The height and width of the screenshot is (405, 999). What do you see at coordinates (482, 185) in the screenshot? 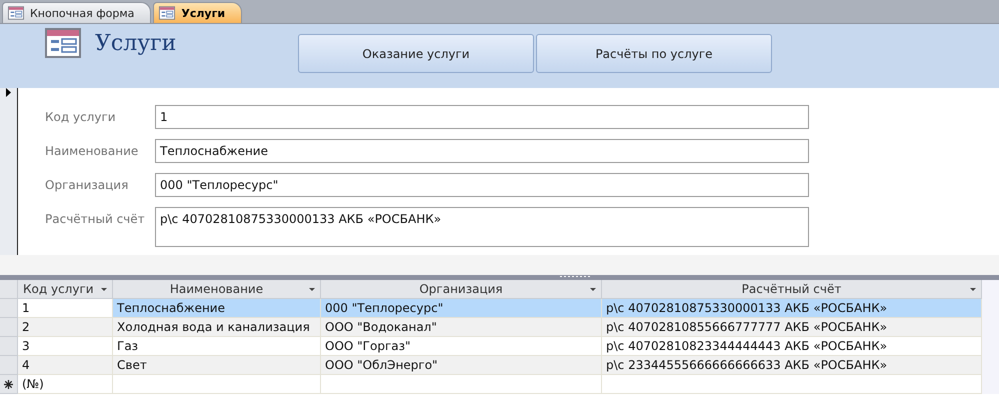
I see `text-field: 000 "Теплоресурс"` at bounding box center [482, 185].